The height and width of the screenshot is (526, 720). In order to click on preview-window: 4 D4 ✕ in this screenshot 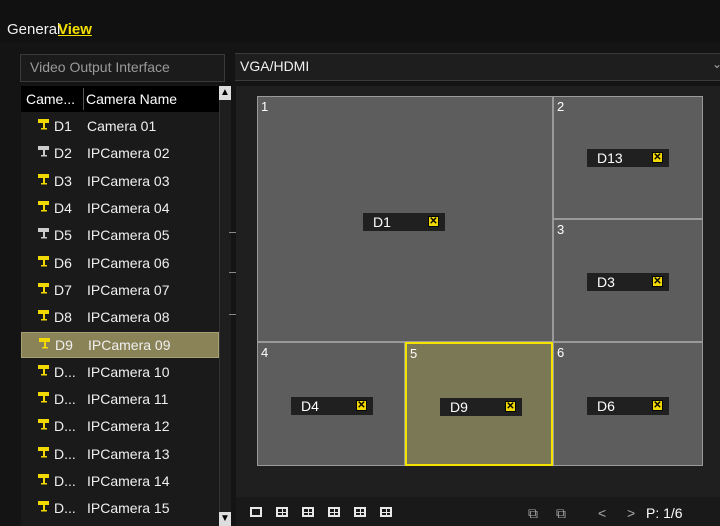, I will do `click(331, 404)`.